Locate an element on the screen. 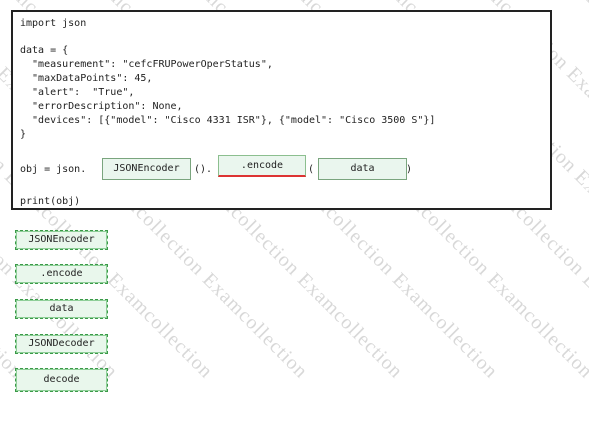  option-label: decode is located at coordinates (61, 379).